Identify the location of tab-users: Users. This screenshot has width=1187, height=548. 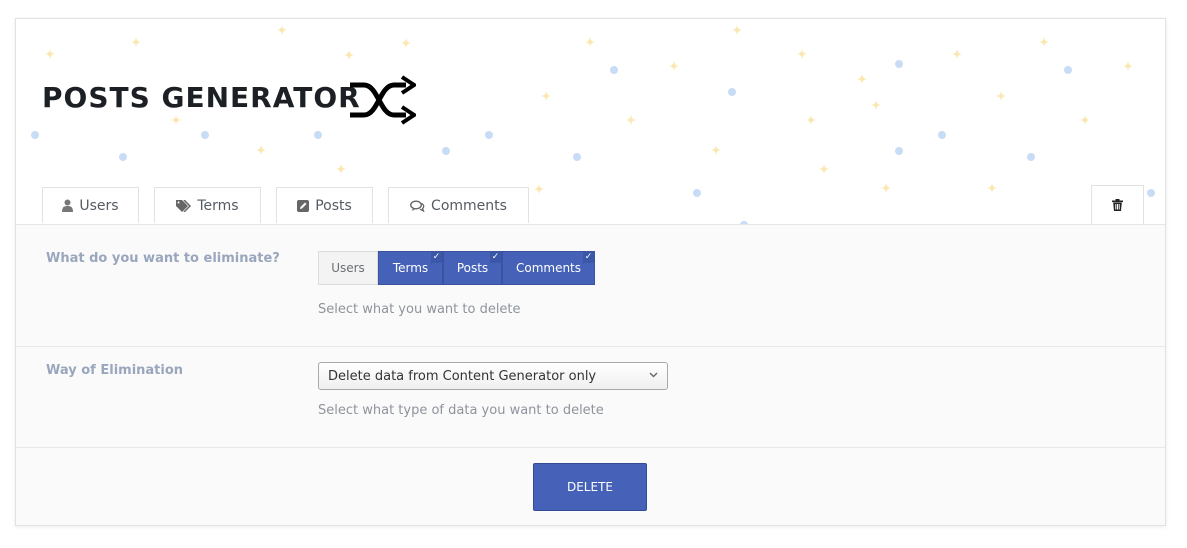
(90, 205).